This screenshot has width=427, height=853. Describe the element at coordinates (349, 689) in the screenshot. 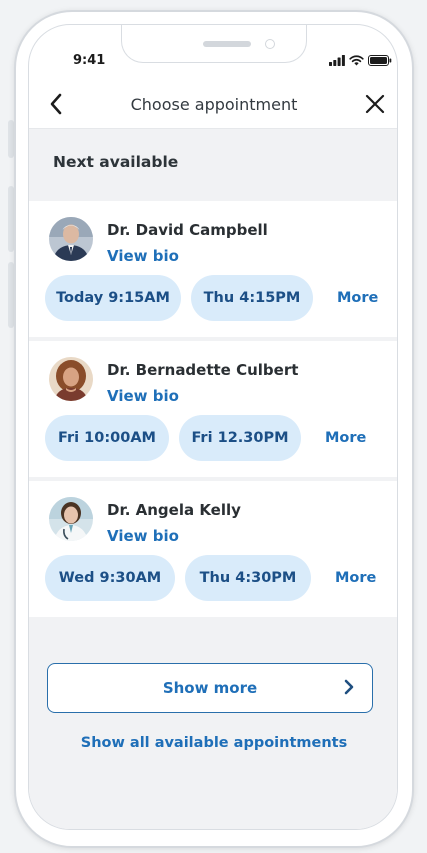

I see `chevron-right-icon` at that location.